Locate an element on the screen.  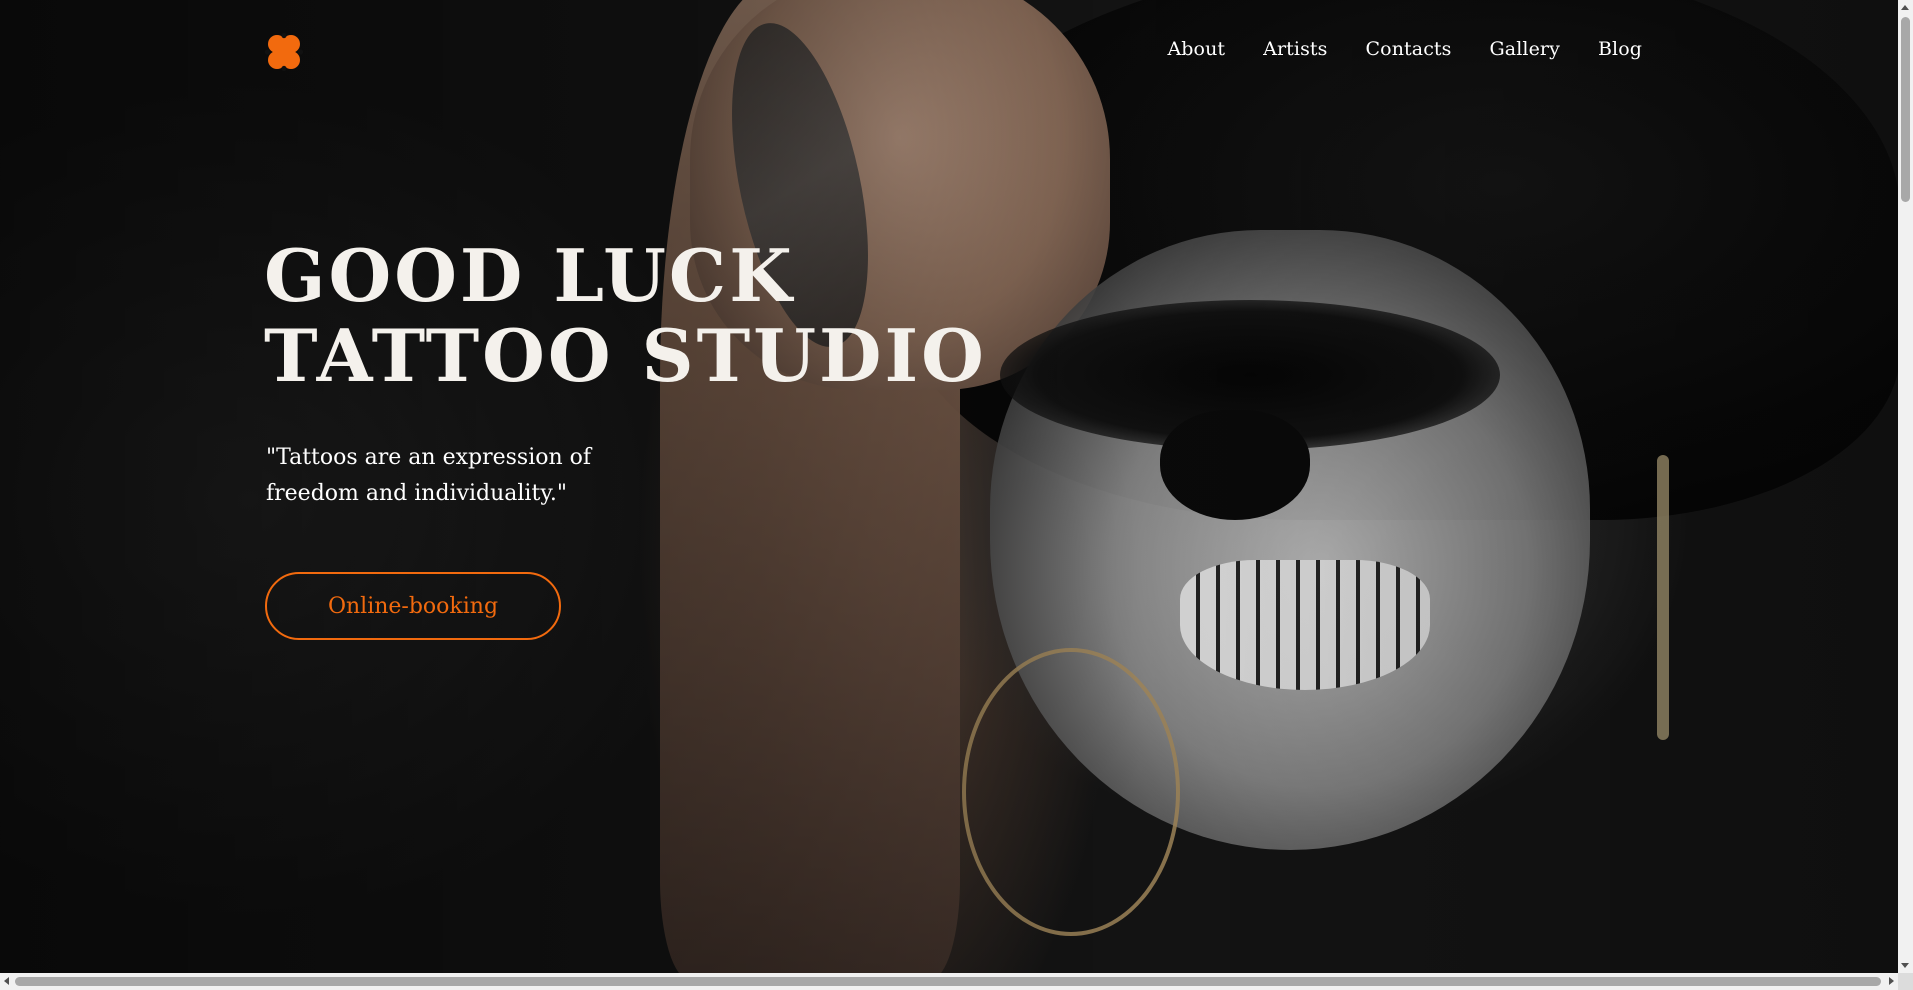
vertical-scrollbar-thumb is located at coordinates (1905, 109).